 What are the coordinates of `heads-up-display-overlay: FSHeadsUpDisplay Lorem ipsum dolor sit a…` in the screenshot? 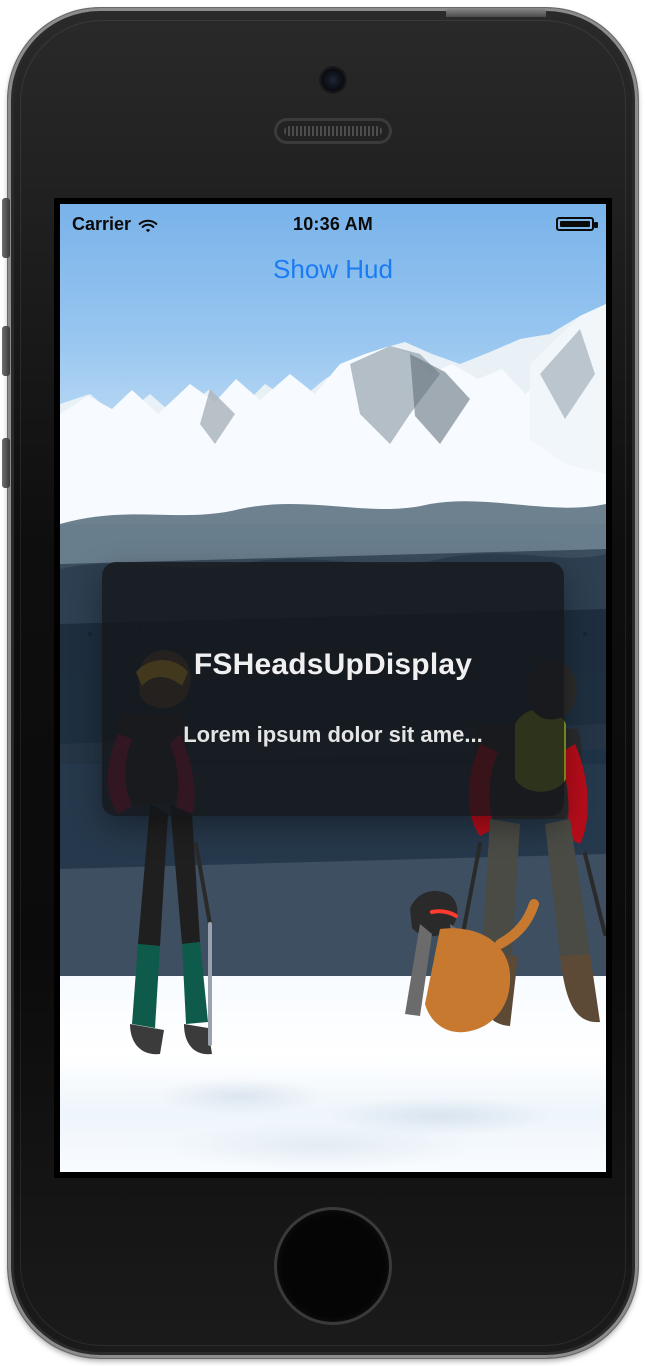 It's located at (333, 689).